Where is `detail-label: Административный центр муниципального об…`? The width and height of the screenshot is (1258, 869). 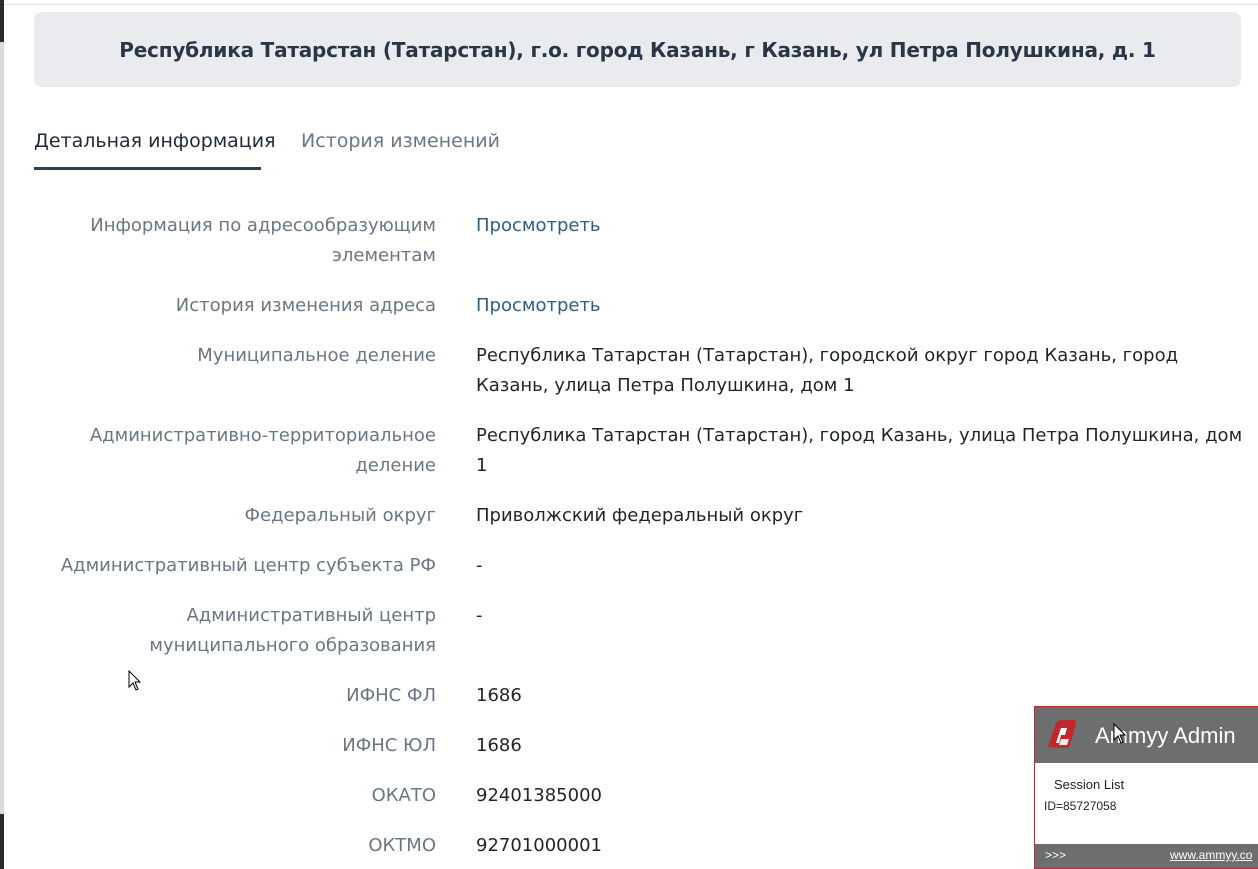
detail-label: Административный центр муниципального об… is located at coordinates (292, 630).